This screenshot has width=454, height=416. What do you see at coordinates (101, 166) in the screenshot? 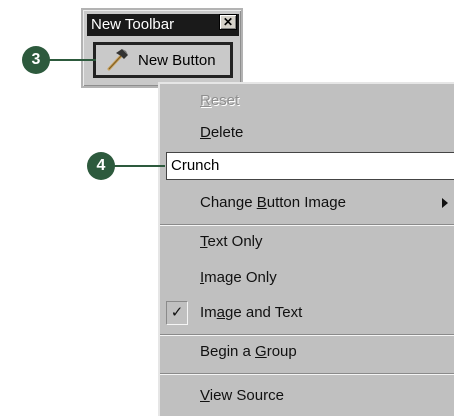
I see `callout-badge-4: 4` at bounding box center [101, 166].